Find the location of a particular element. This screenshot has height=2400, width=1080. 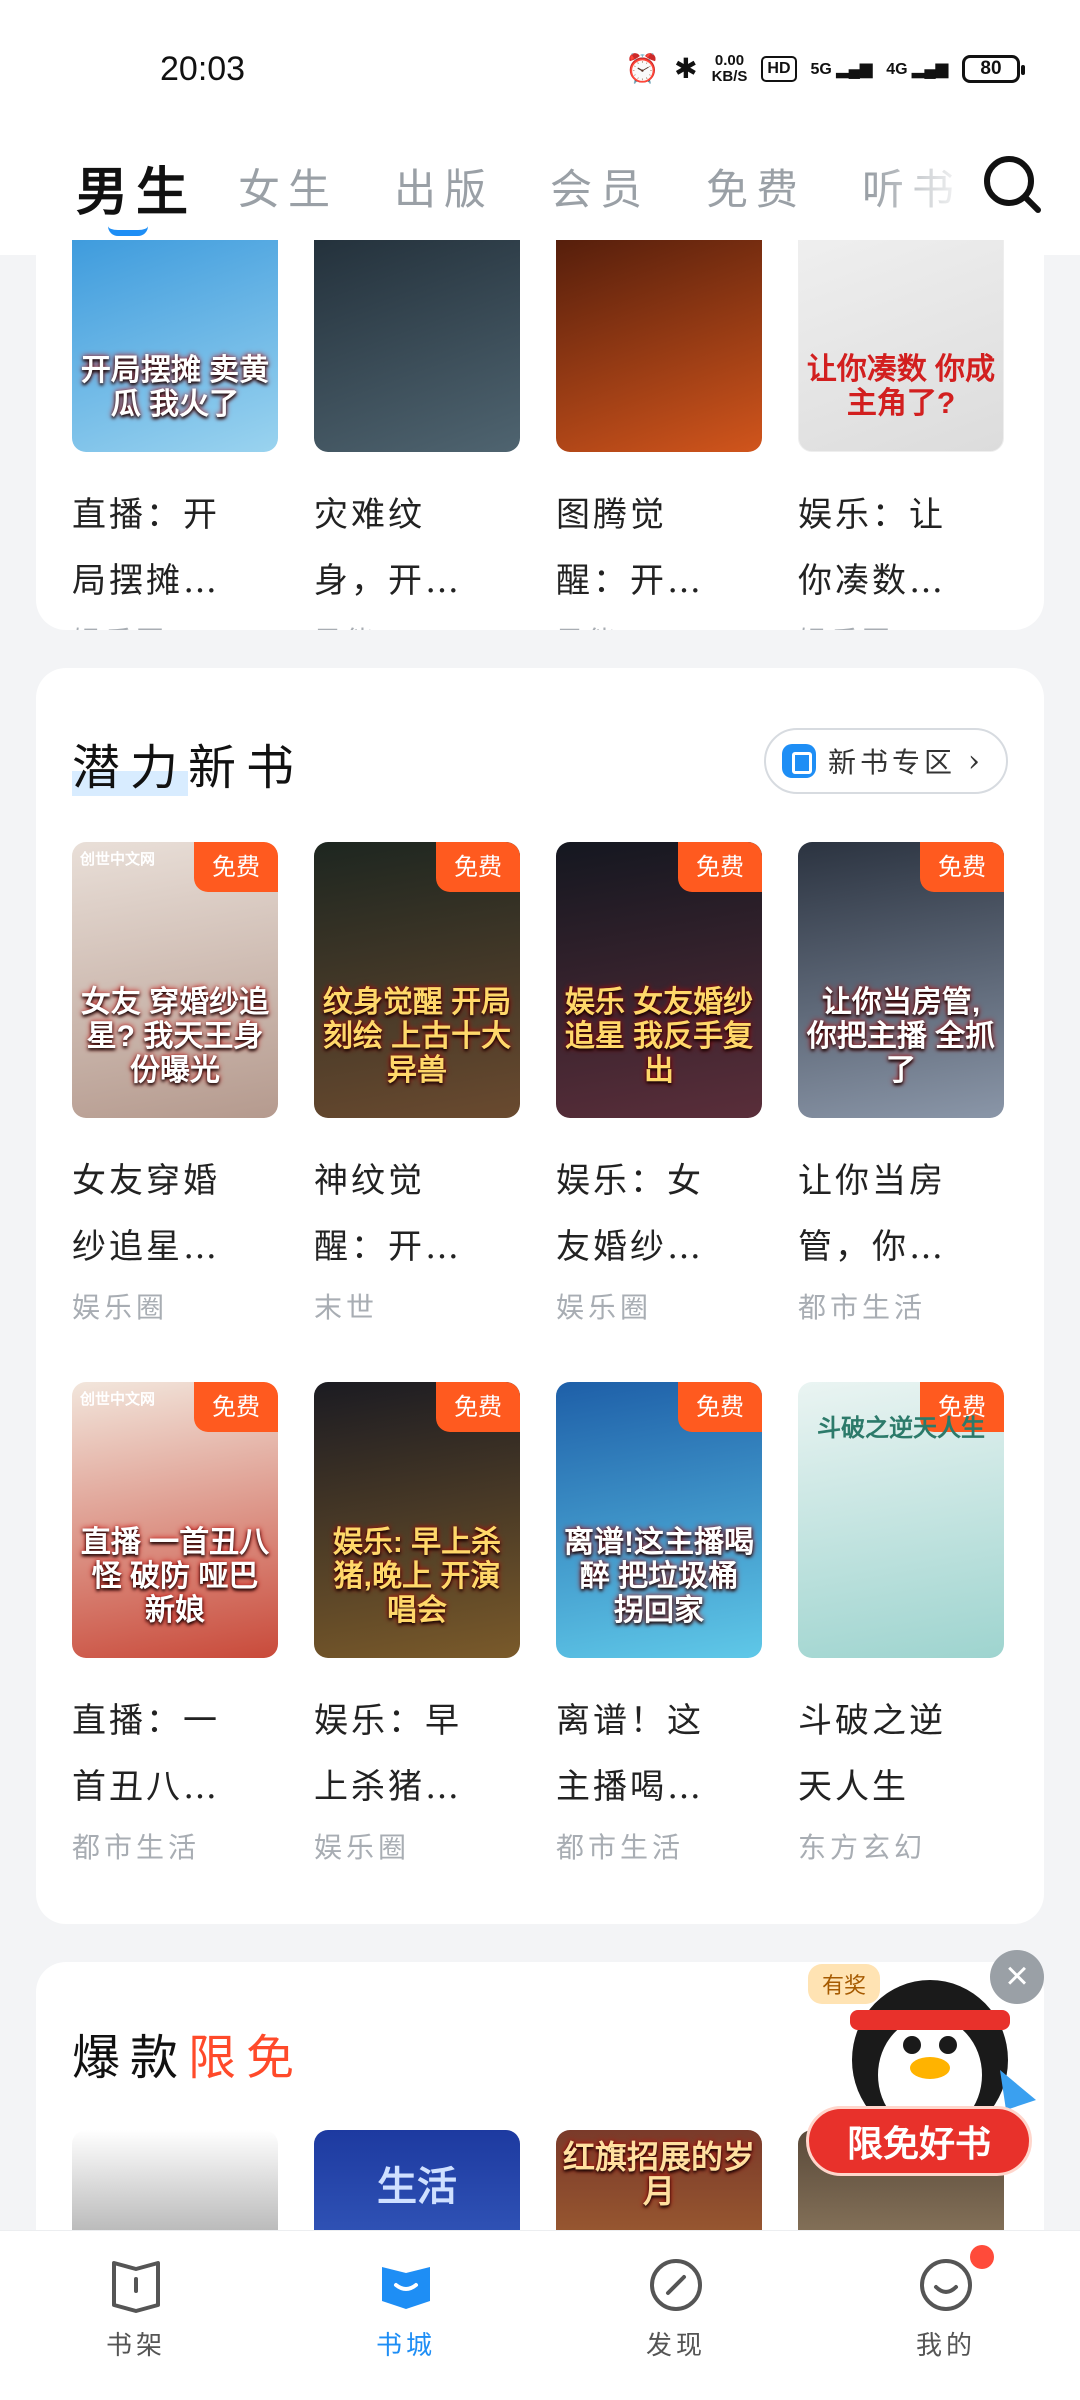

new-books-zone-button: 新书专区 › is located at coordinates (885, 761).